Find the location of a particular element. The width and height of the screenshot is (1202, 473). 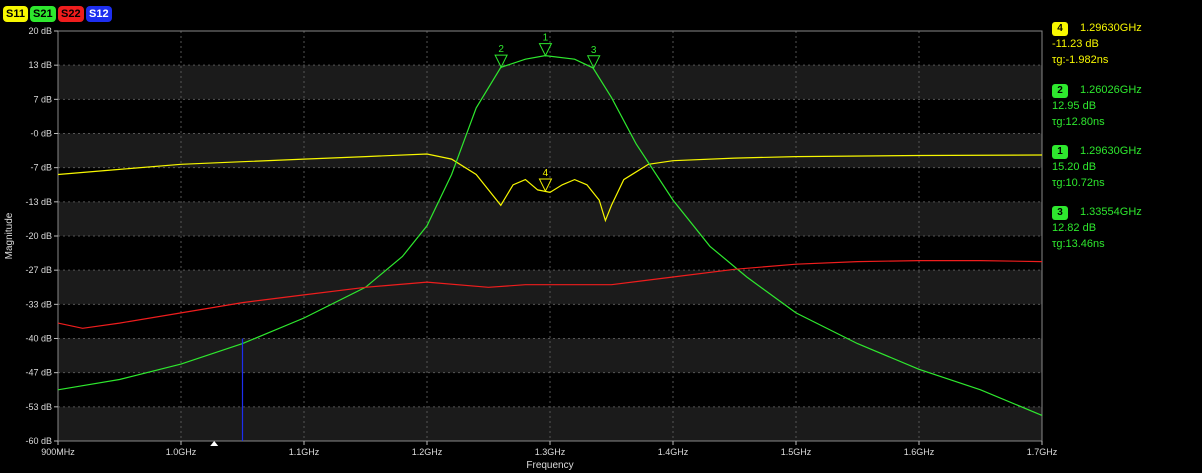

y-tick-label: -60 dB is located at coordinates (38, 441).